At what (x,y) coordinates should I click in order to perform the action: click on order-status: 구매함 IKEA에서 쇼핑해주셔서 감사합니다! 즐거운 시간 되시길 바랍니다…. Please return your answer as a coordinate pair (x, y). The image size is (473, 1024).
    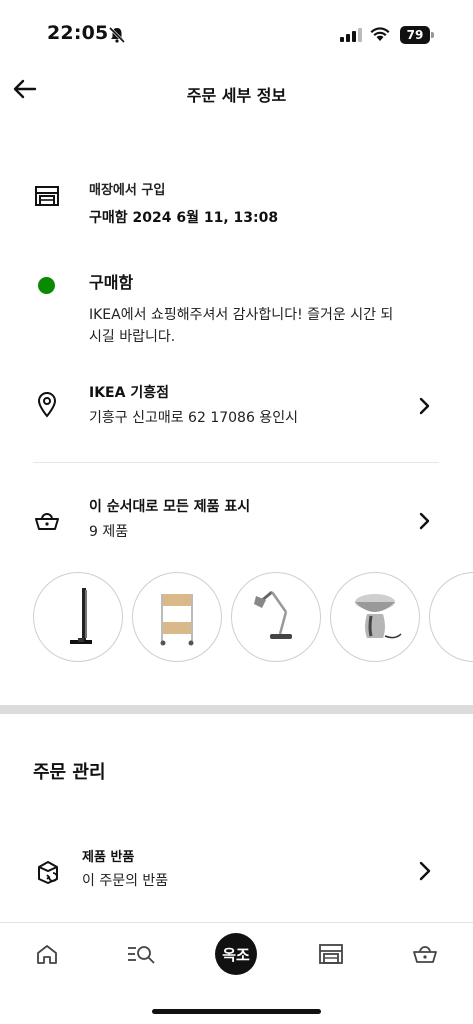
    Looking at the image, I should click on (236, 312).